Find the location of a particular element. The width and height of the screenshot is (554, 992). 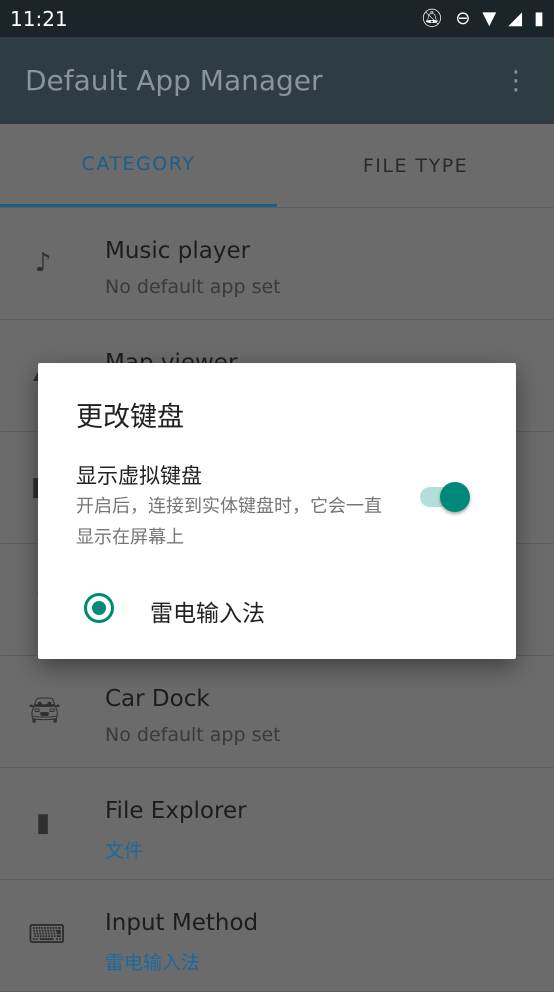

list-item-input-method: ⌨ Input Method 雷电输入法 is located at coordinates (277, 936).